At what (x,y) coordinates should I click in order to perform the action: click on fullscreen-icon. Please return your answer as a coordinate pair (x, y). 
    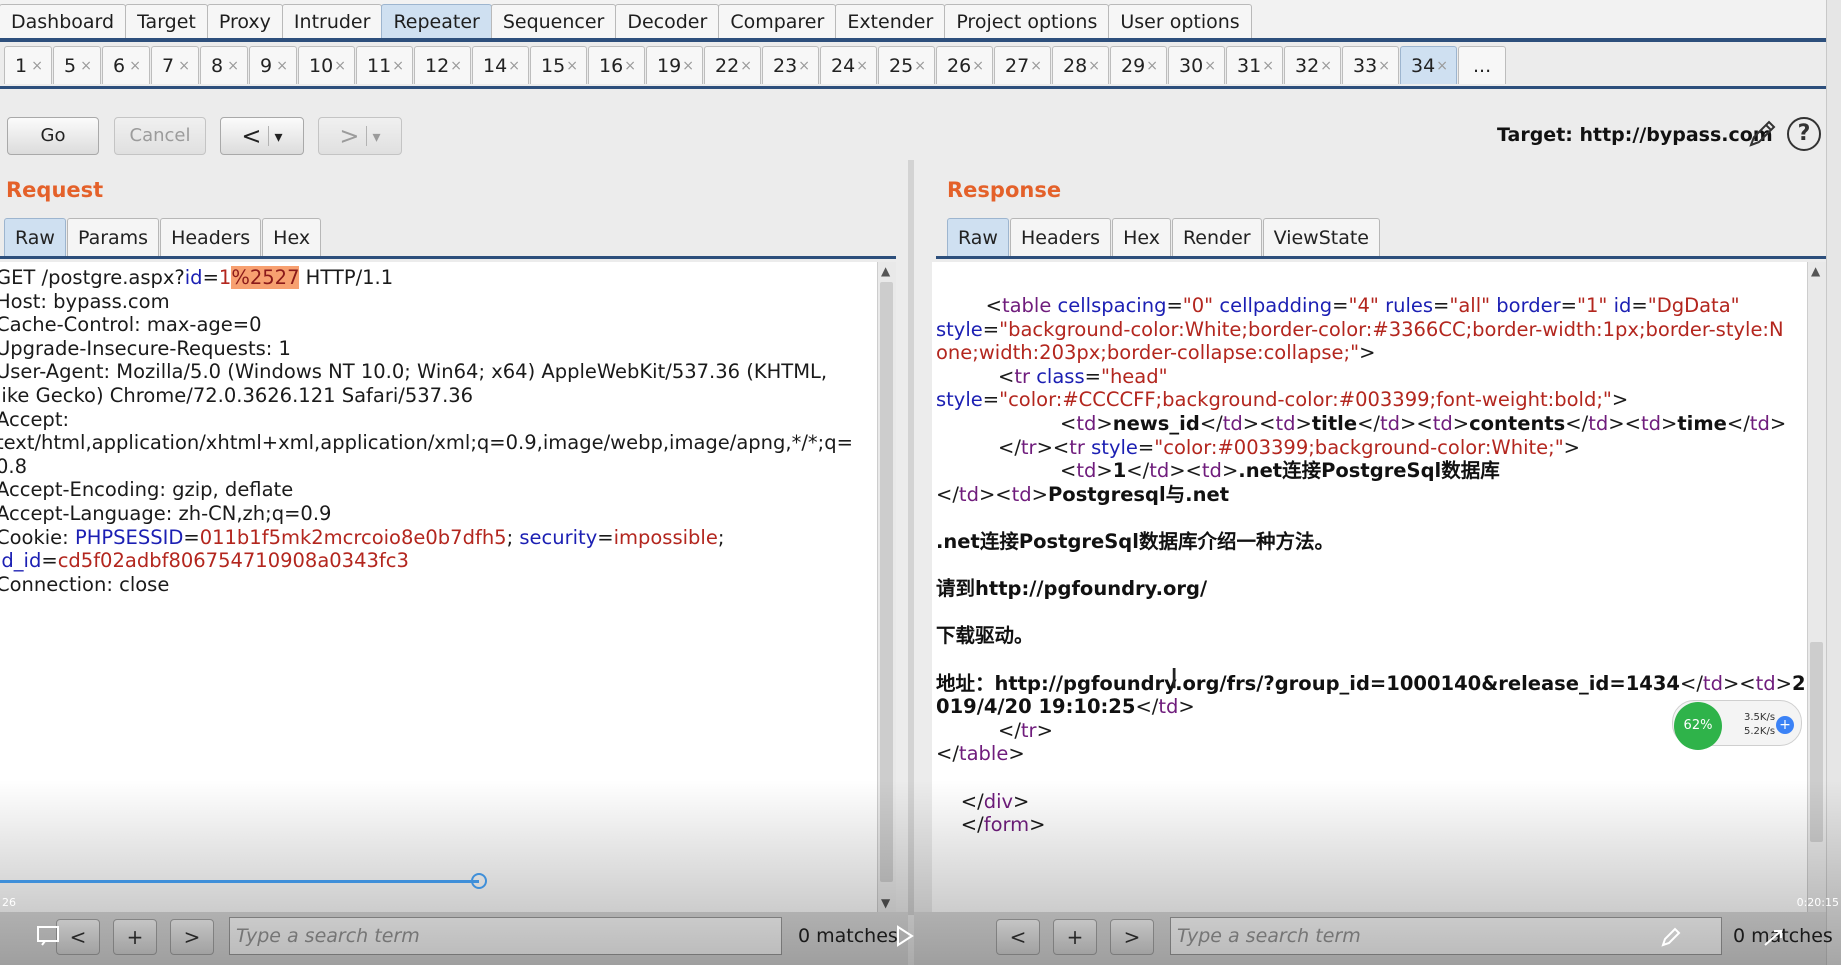
    Looking at the image, I should click on (1773, 938).